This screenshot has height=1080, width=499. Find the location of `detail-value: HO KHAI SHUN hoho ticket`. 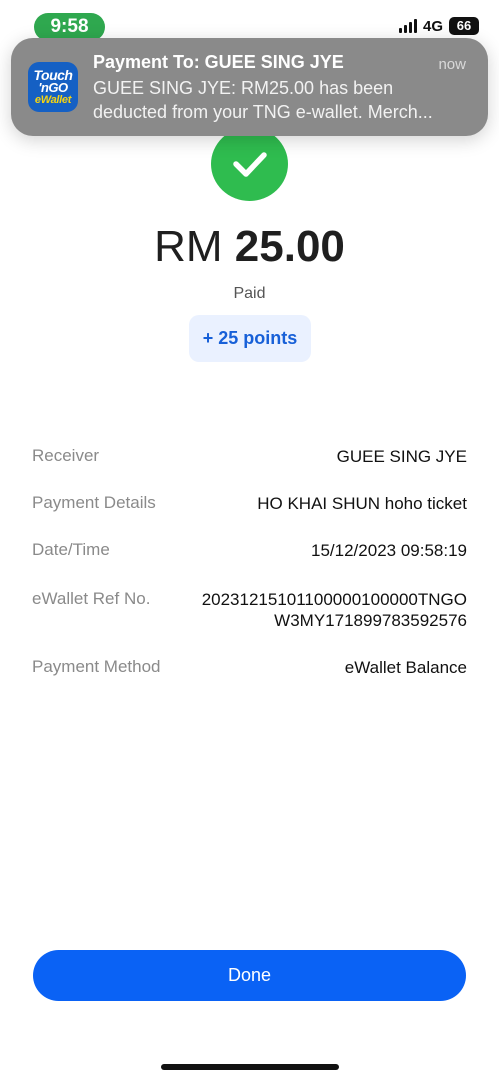

detail-value: HO KHAI SHUN hoho ticket is located at coordinates (362, 503).